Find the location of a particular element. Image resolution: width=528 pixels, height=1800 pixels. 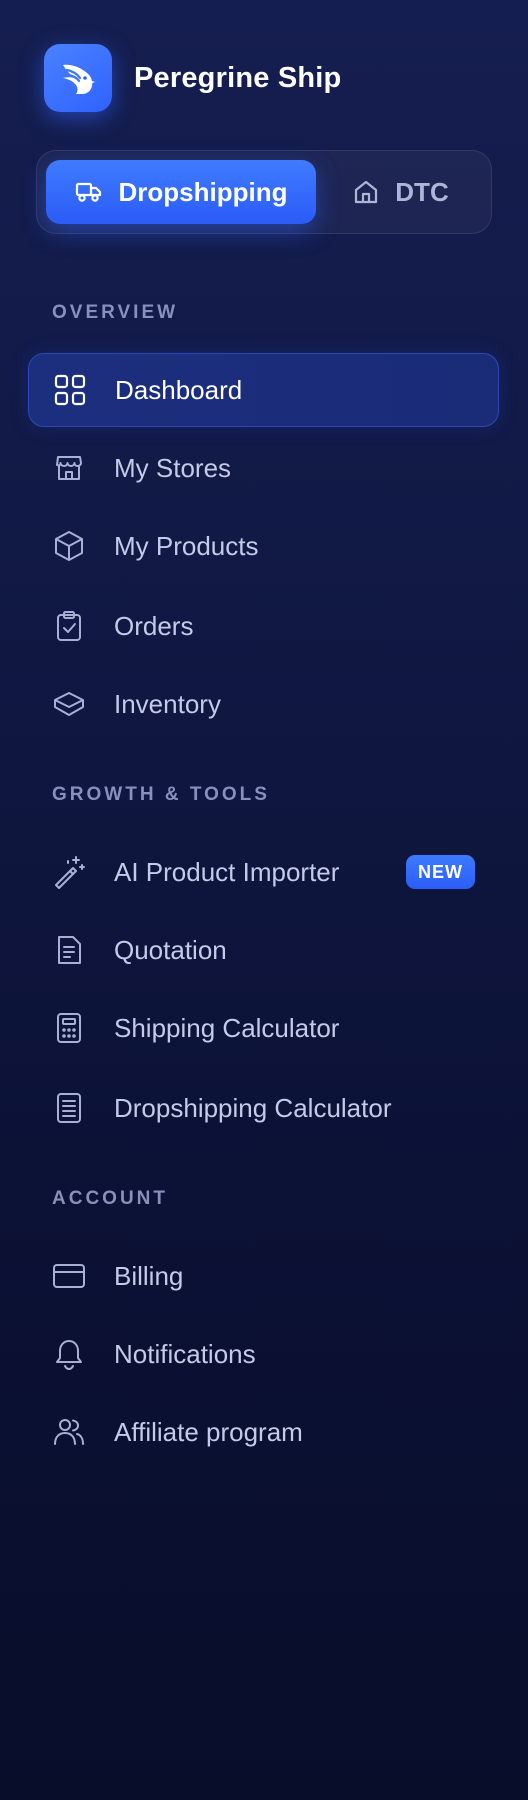

sidebar-item-ai-product-importer: AI Product Importer NEW is located at coordinates (263, 872).